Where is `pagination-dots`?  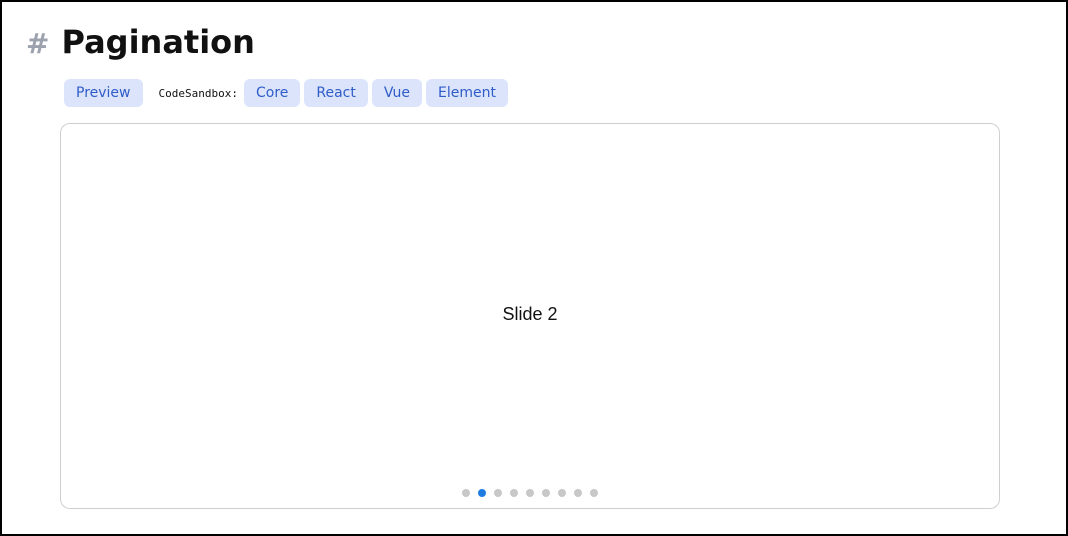 pagination-dots is located at coordinates (530, 493).